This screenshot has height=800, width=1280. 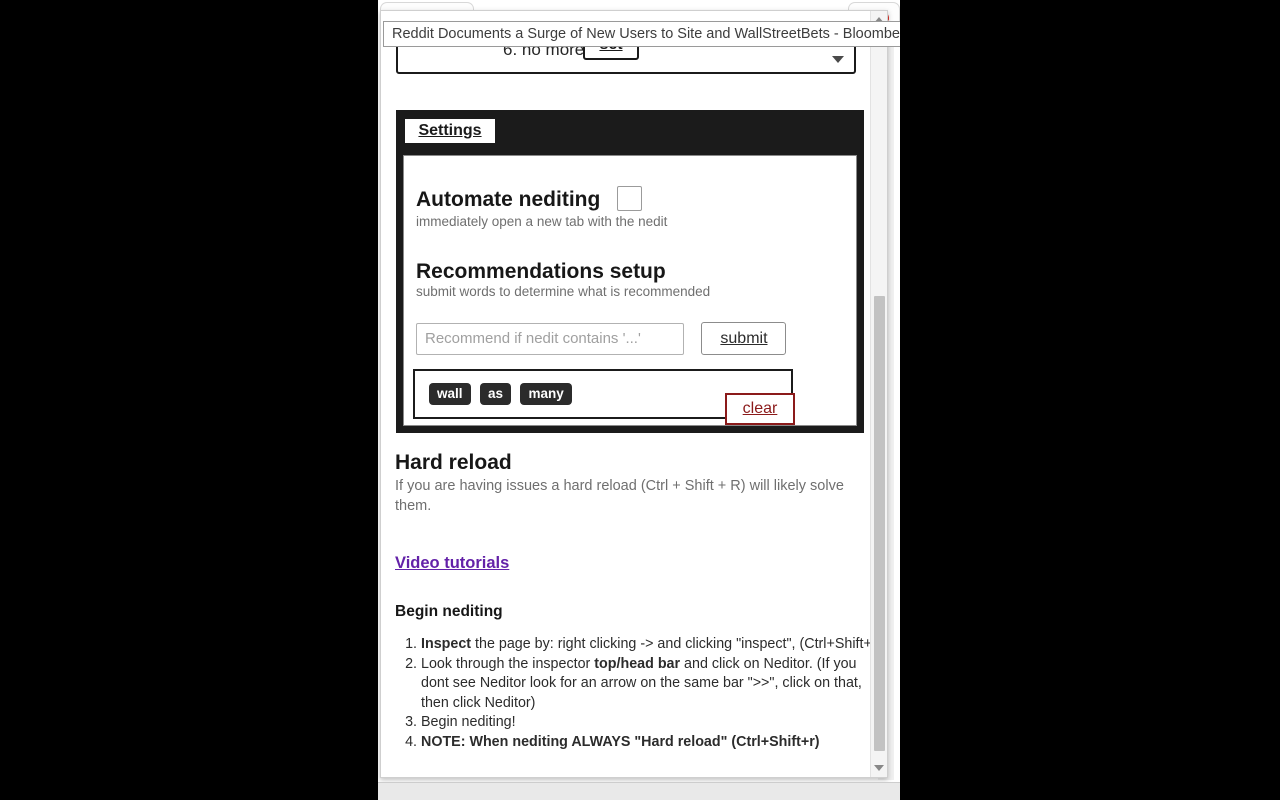 What do you see at coordinates (879, 768) in the screenshot?
I see `triangle-down-icon` at bounding box center [879, 768].